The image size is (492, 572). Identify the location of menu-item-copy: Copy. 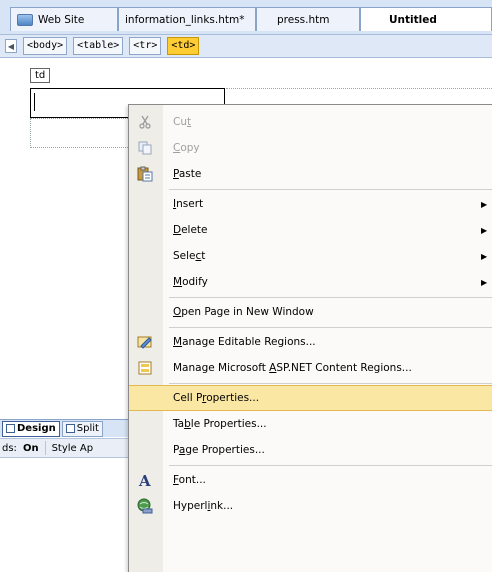
(310, 148).